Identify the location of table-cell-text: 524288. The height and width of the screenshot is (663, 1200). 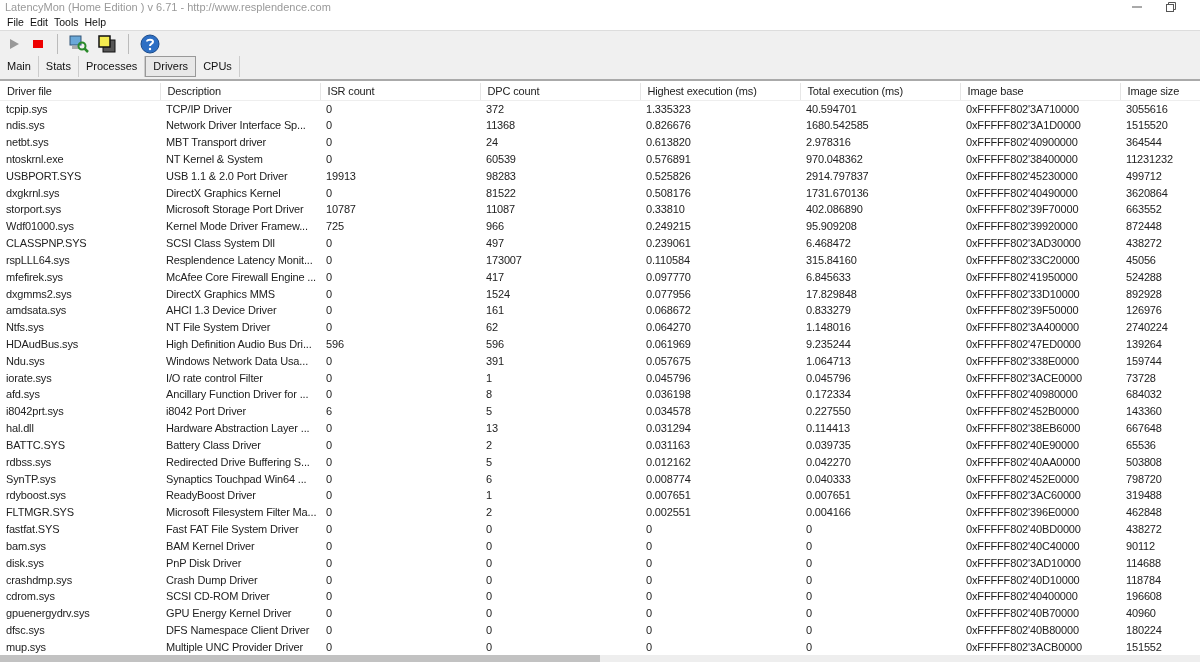
(1144, 277).